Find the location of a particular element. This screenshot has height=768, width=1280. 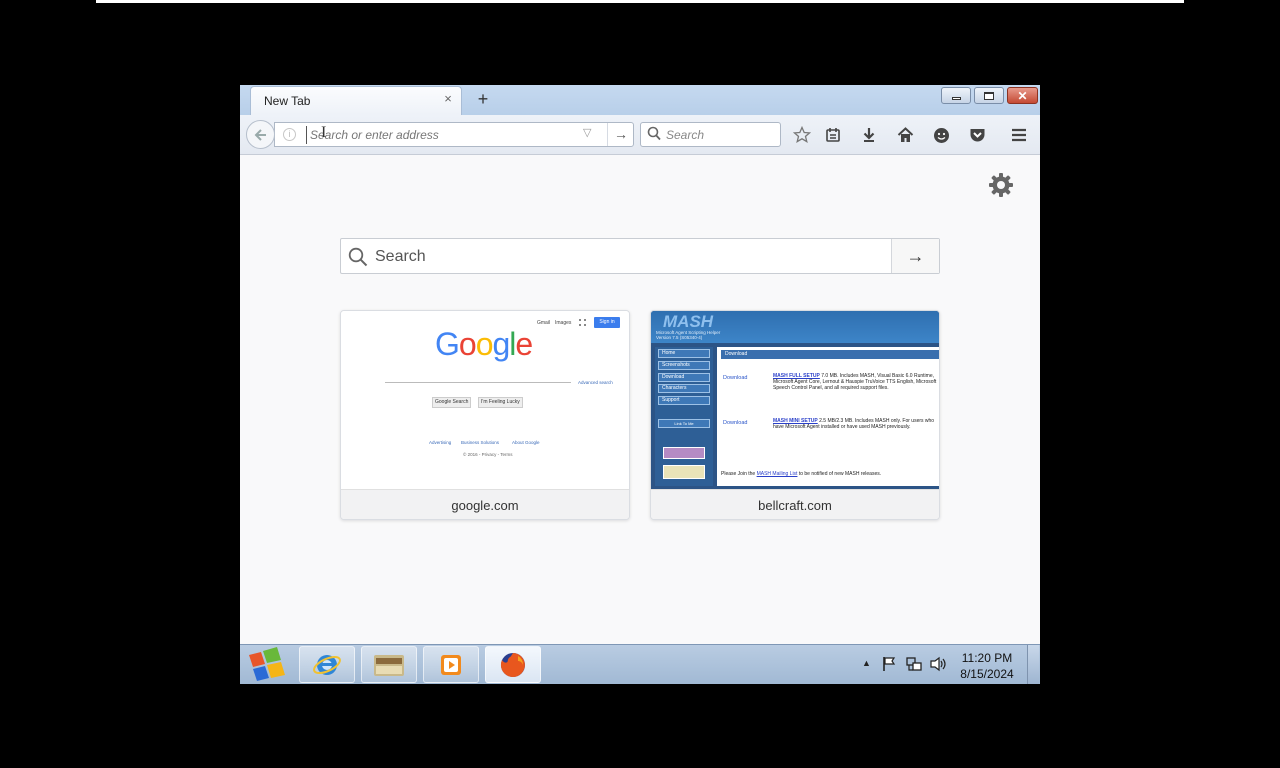

pocket-icon is located at coordinates (977, 135).